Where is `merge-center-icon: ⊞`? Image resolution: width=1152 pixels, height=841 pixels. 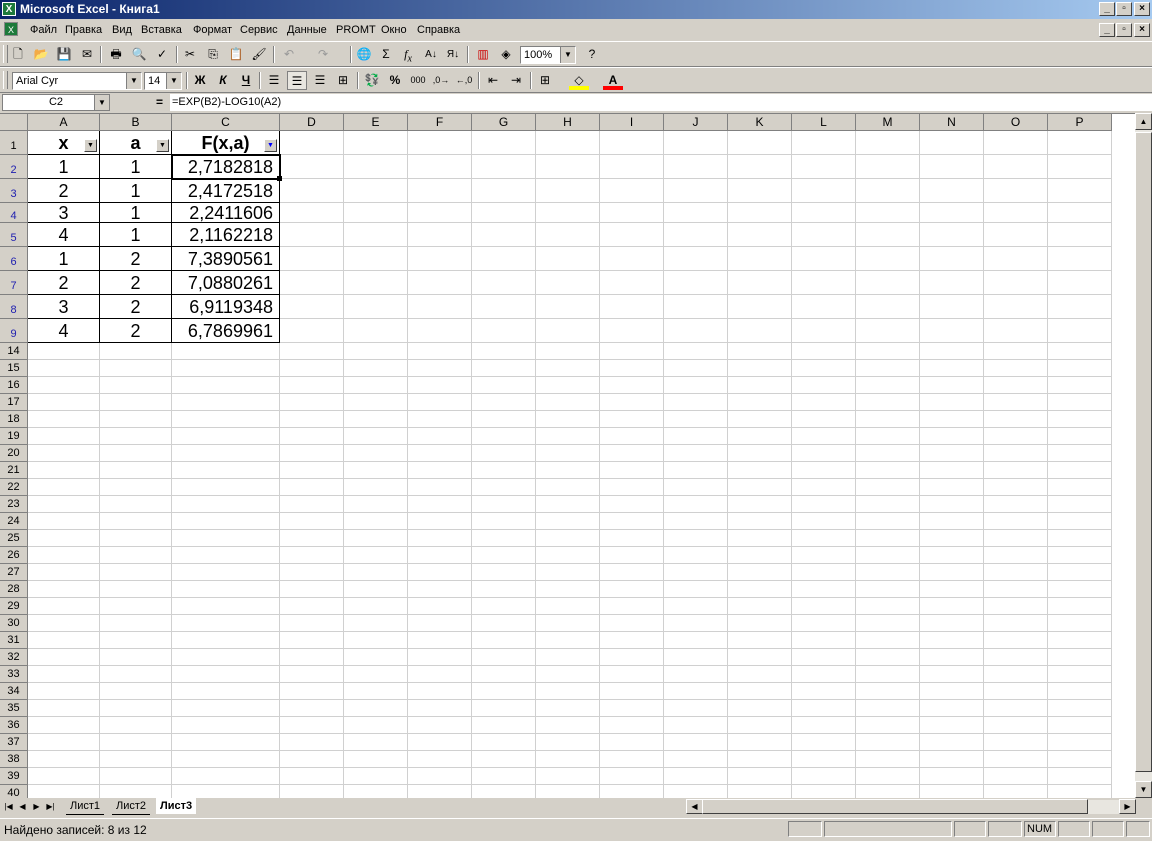 merge-center-icon: ⊞ is located at coordinates (343, 80).